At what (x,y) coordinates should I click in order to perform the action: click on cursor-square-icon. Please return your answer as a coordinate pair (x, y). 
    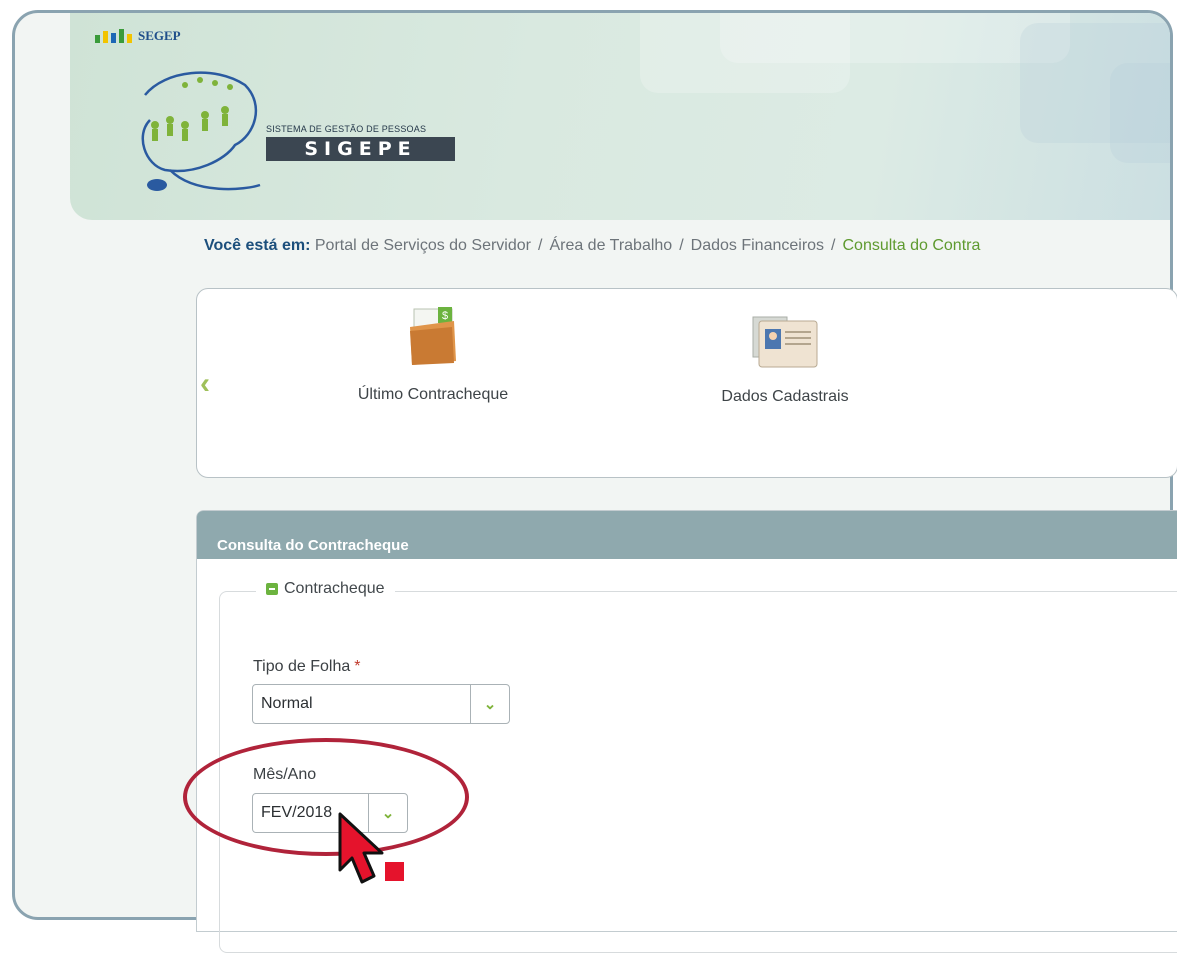
    Looking at the image, I should click on (394, 871).